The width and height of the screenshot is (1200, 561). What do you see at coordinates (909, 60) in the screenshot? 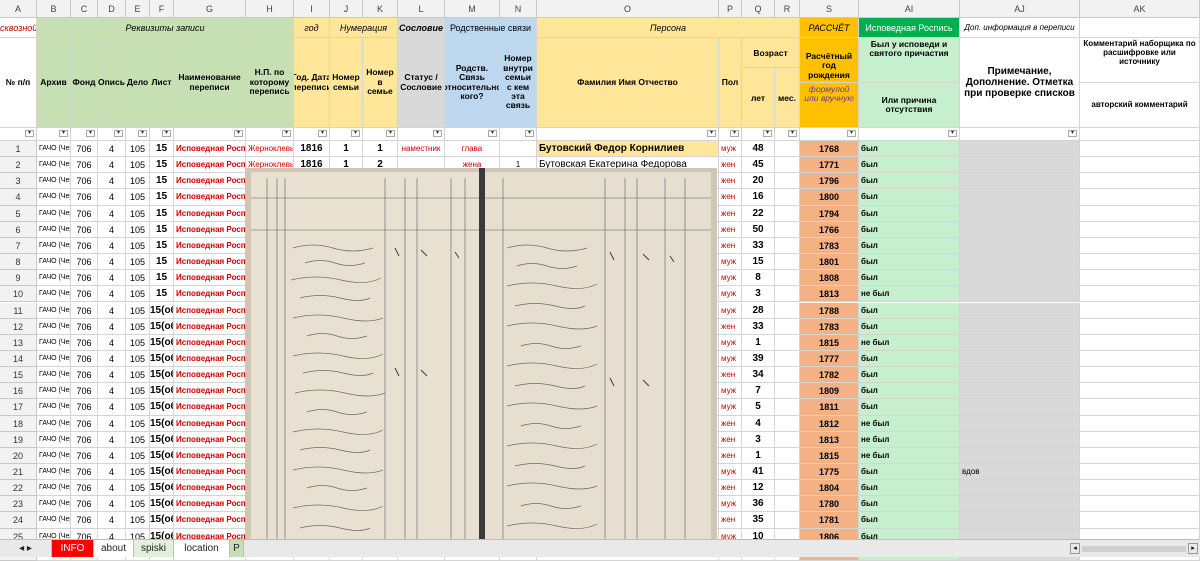
I see `header-ai-top: Был у исповеди и святого причастия` at bounding box center [909, 60].